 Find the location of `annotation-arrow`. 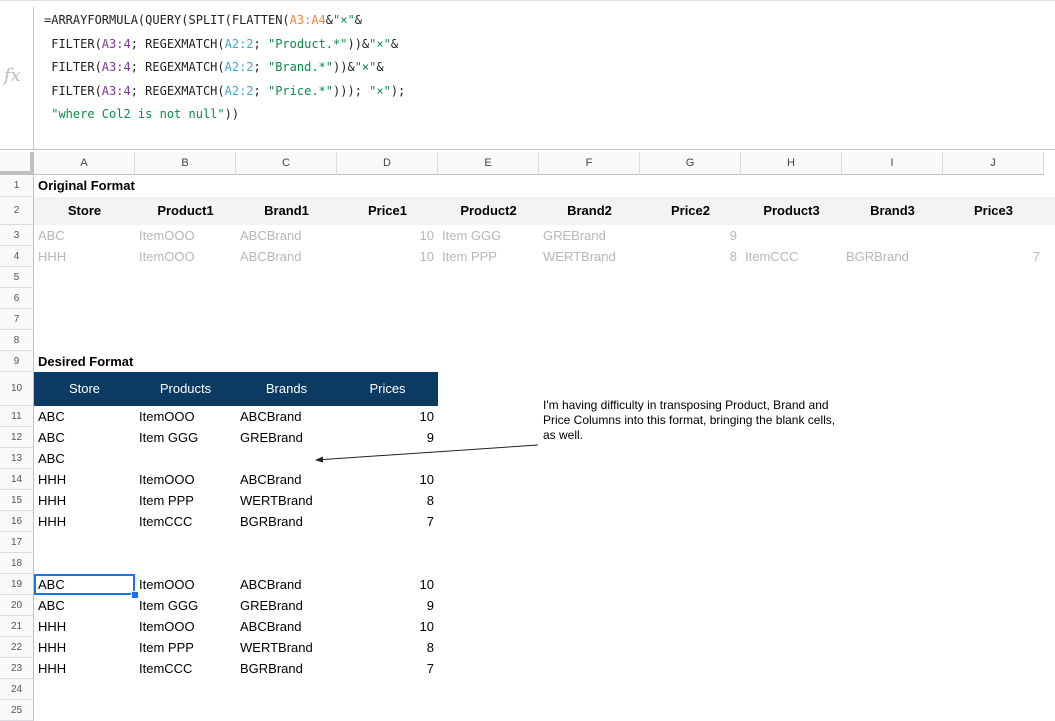

annotation-arrow is located at coordinates (427, 453).